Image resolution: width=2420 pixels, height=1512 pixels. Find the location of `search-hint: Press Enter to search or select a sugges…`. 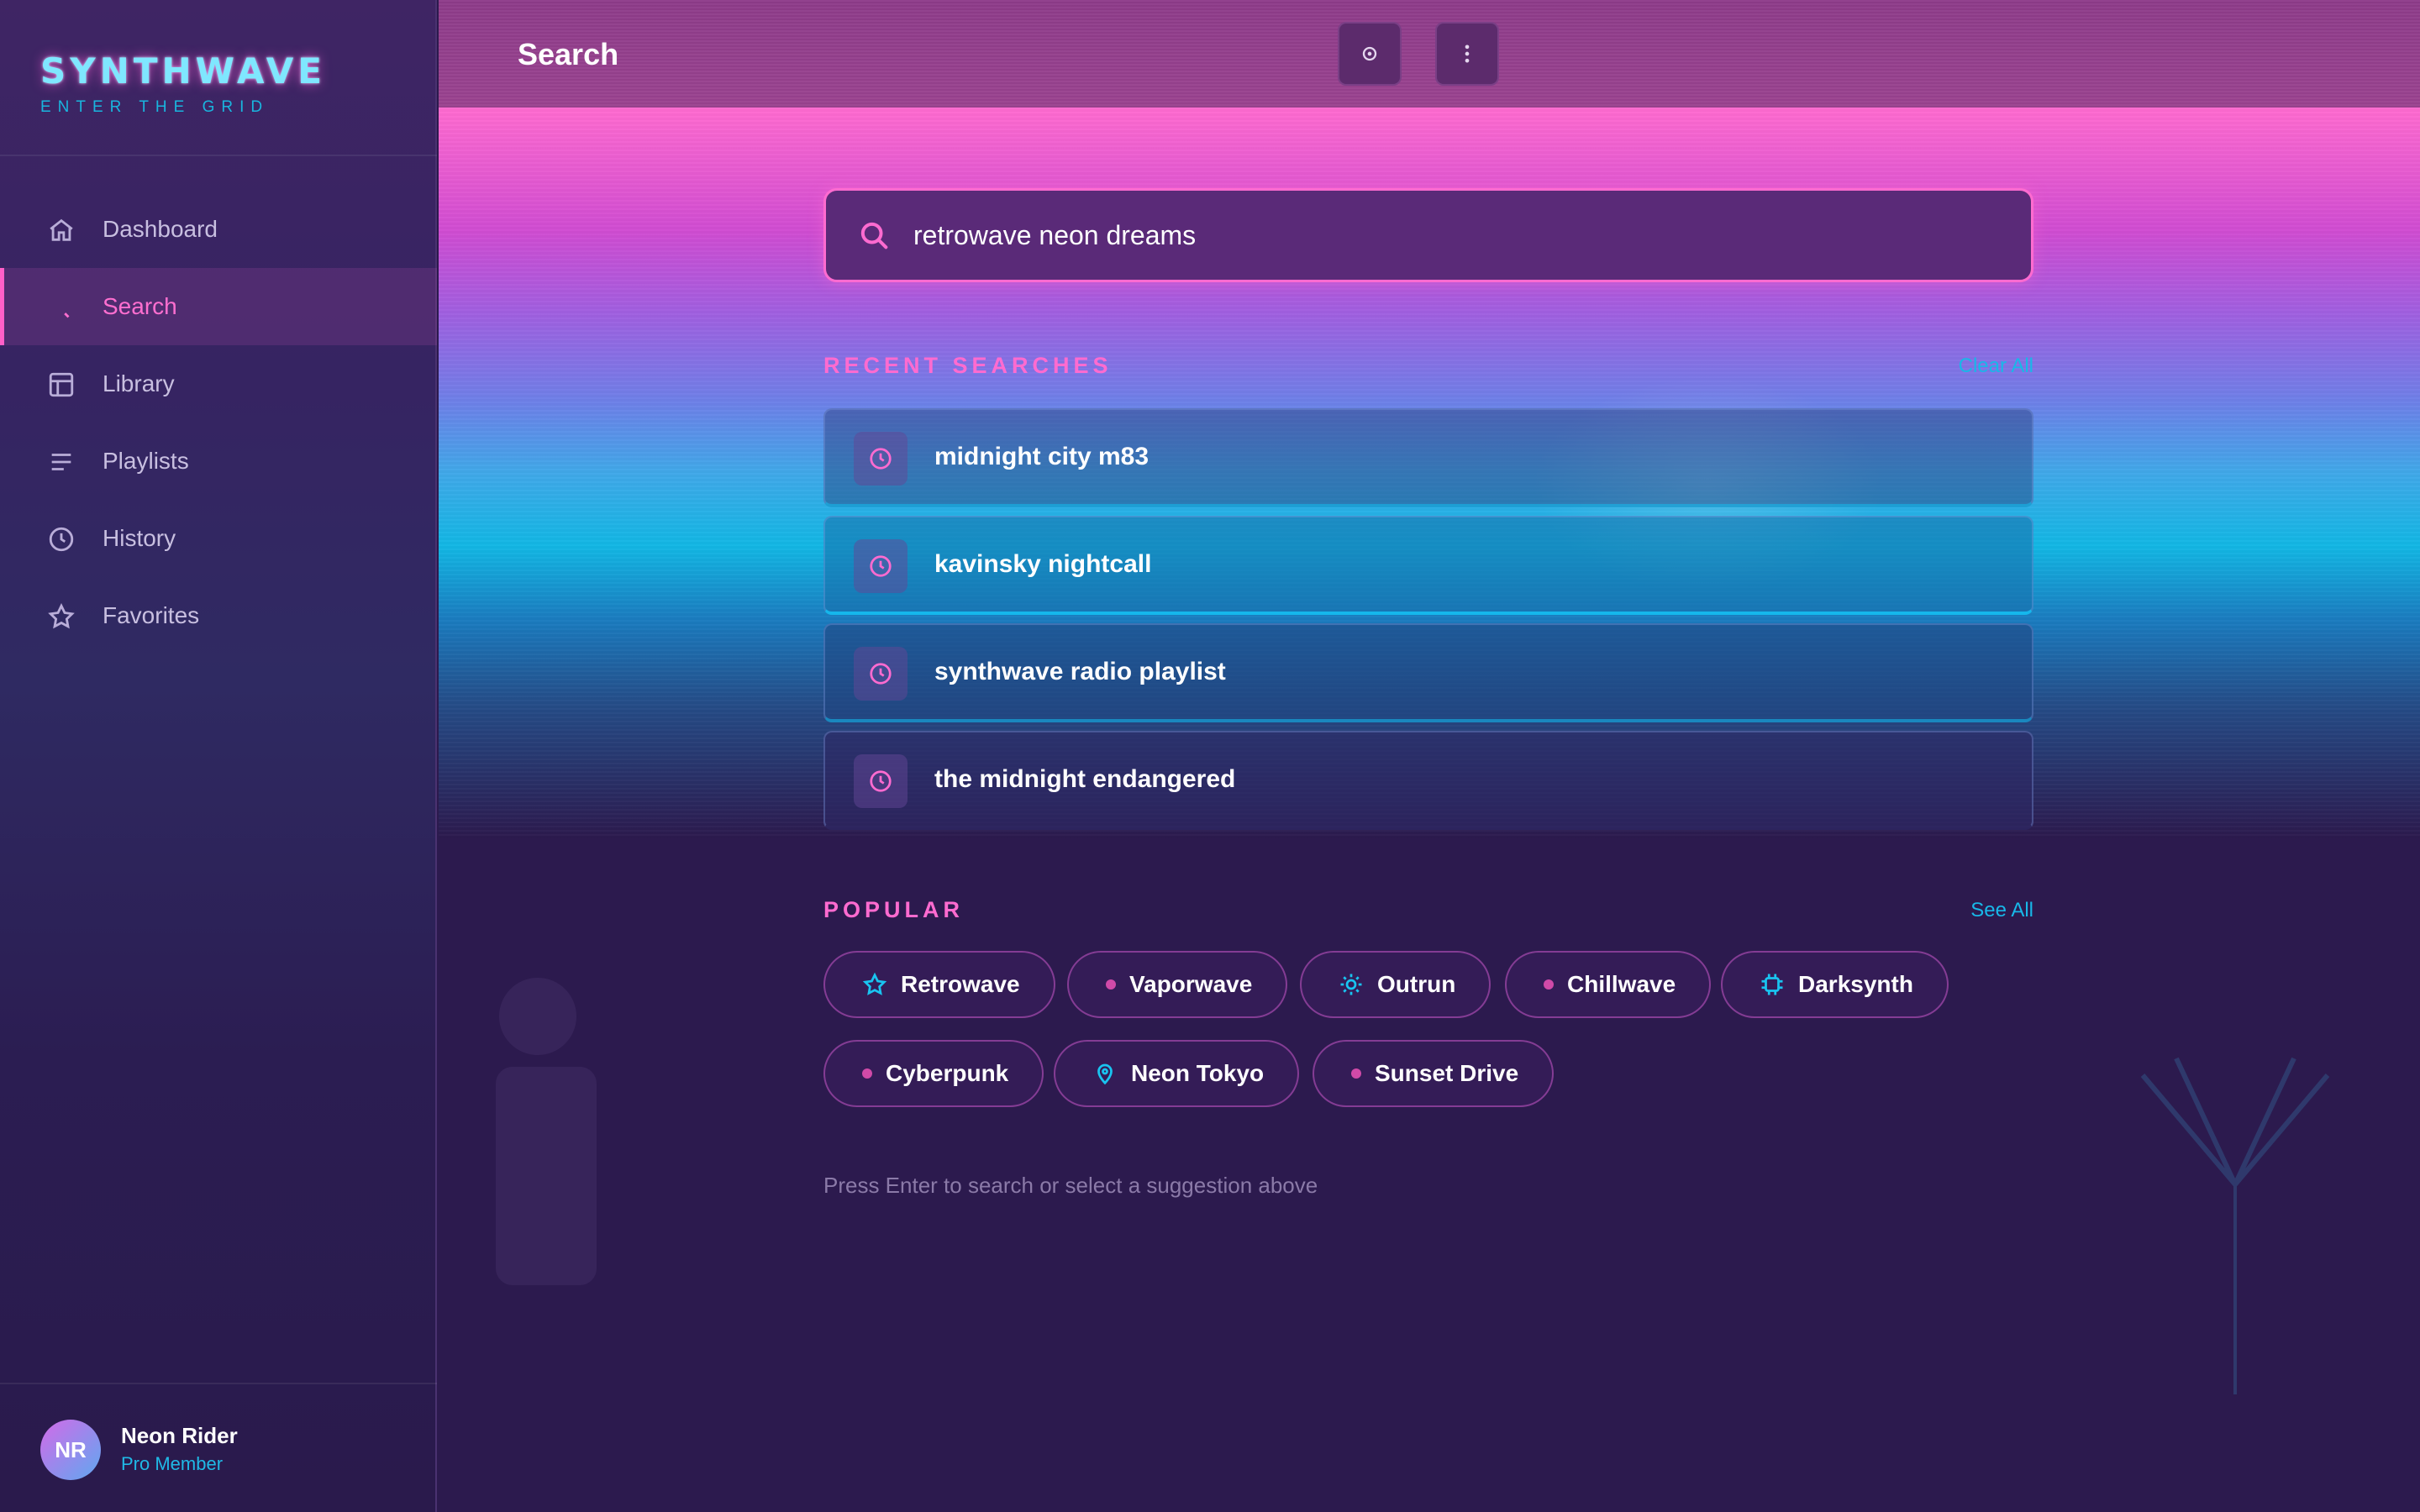

search-hint: Press Enter to search or select a sugges… is located at coordinates (1071, 1185).